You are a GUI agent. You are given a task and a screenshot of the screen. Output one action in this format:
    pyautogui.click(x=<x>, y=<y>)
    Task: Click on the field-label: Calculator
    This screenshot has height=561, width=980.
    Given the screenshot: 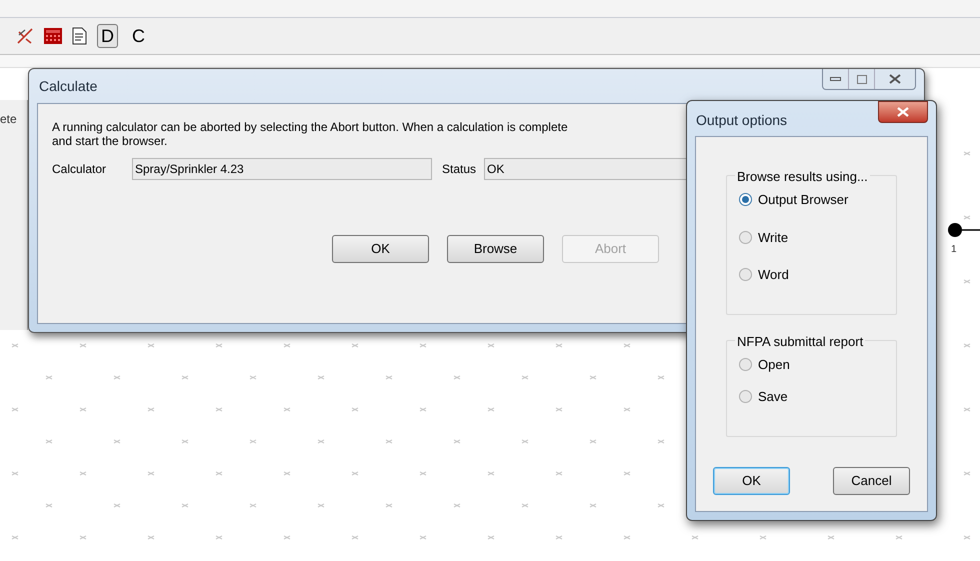 What is the action you would take?
    pyautogui.click(x=80, y=169)
    